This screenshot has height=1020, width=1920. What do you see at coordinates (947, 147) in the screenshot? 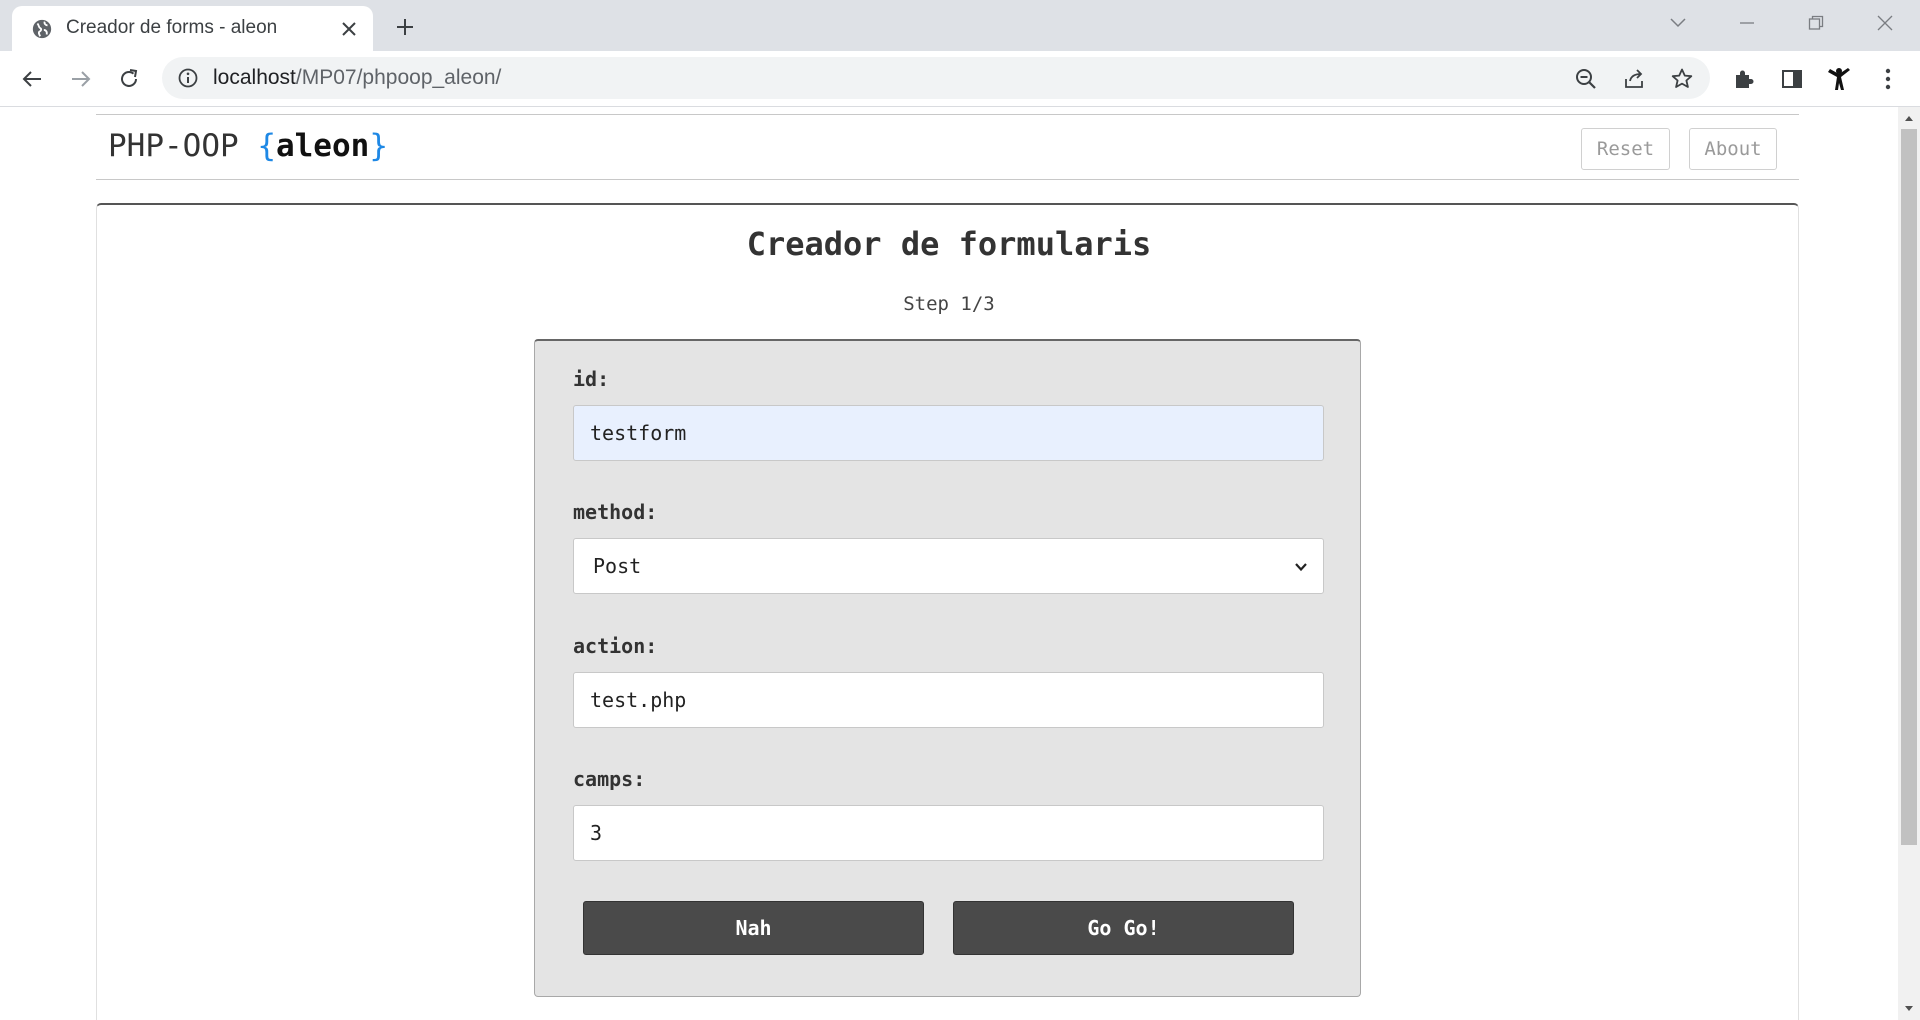
I see `site-header: PHP-OOP {aleon} Reset About` at bounding box center [947, 147].